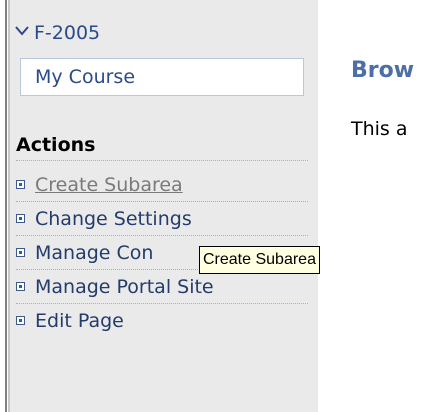 This screenshot has width=429, height=412. I want to click on action-manage-portal-site: Manage Portal Site, so click(162, 287).